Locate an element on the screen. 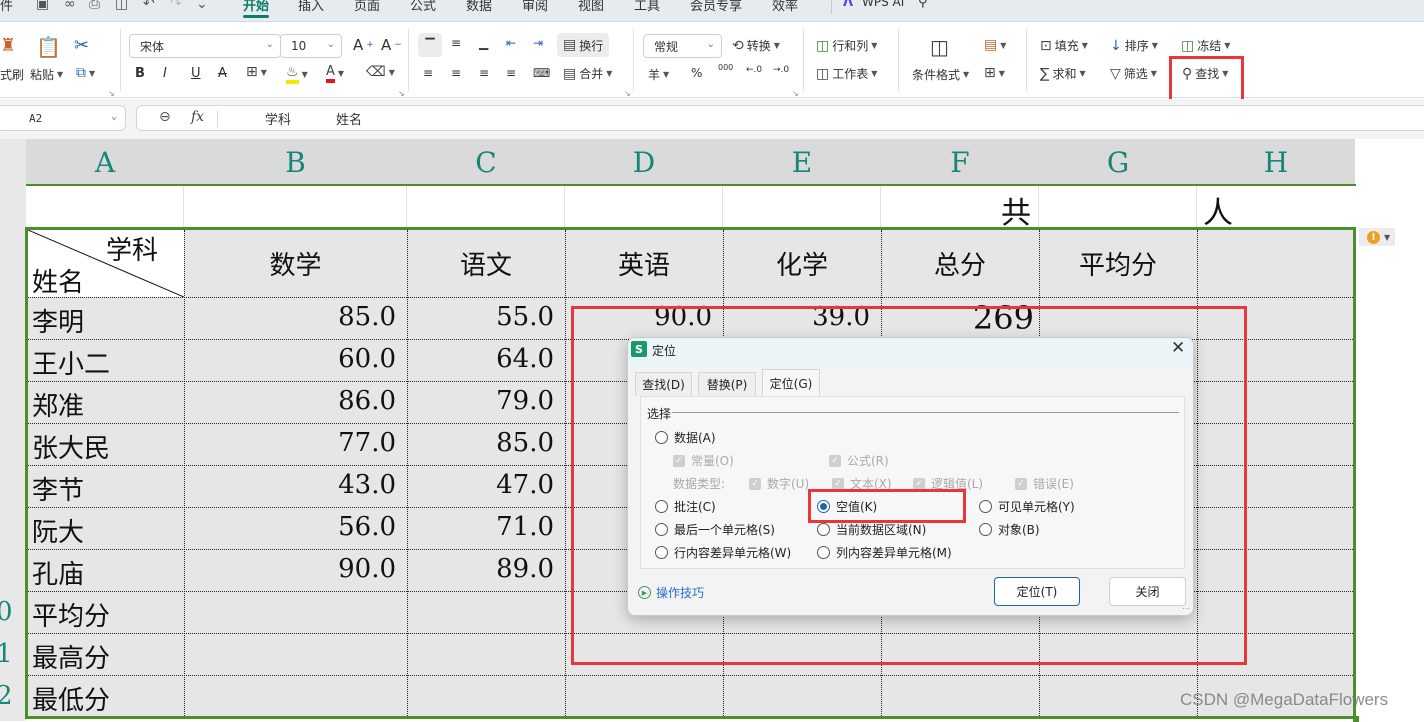 Image resolution: width=1424 pixels, height=722 pixels. cell-name: 李节 is located at coordinates (58, 488).